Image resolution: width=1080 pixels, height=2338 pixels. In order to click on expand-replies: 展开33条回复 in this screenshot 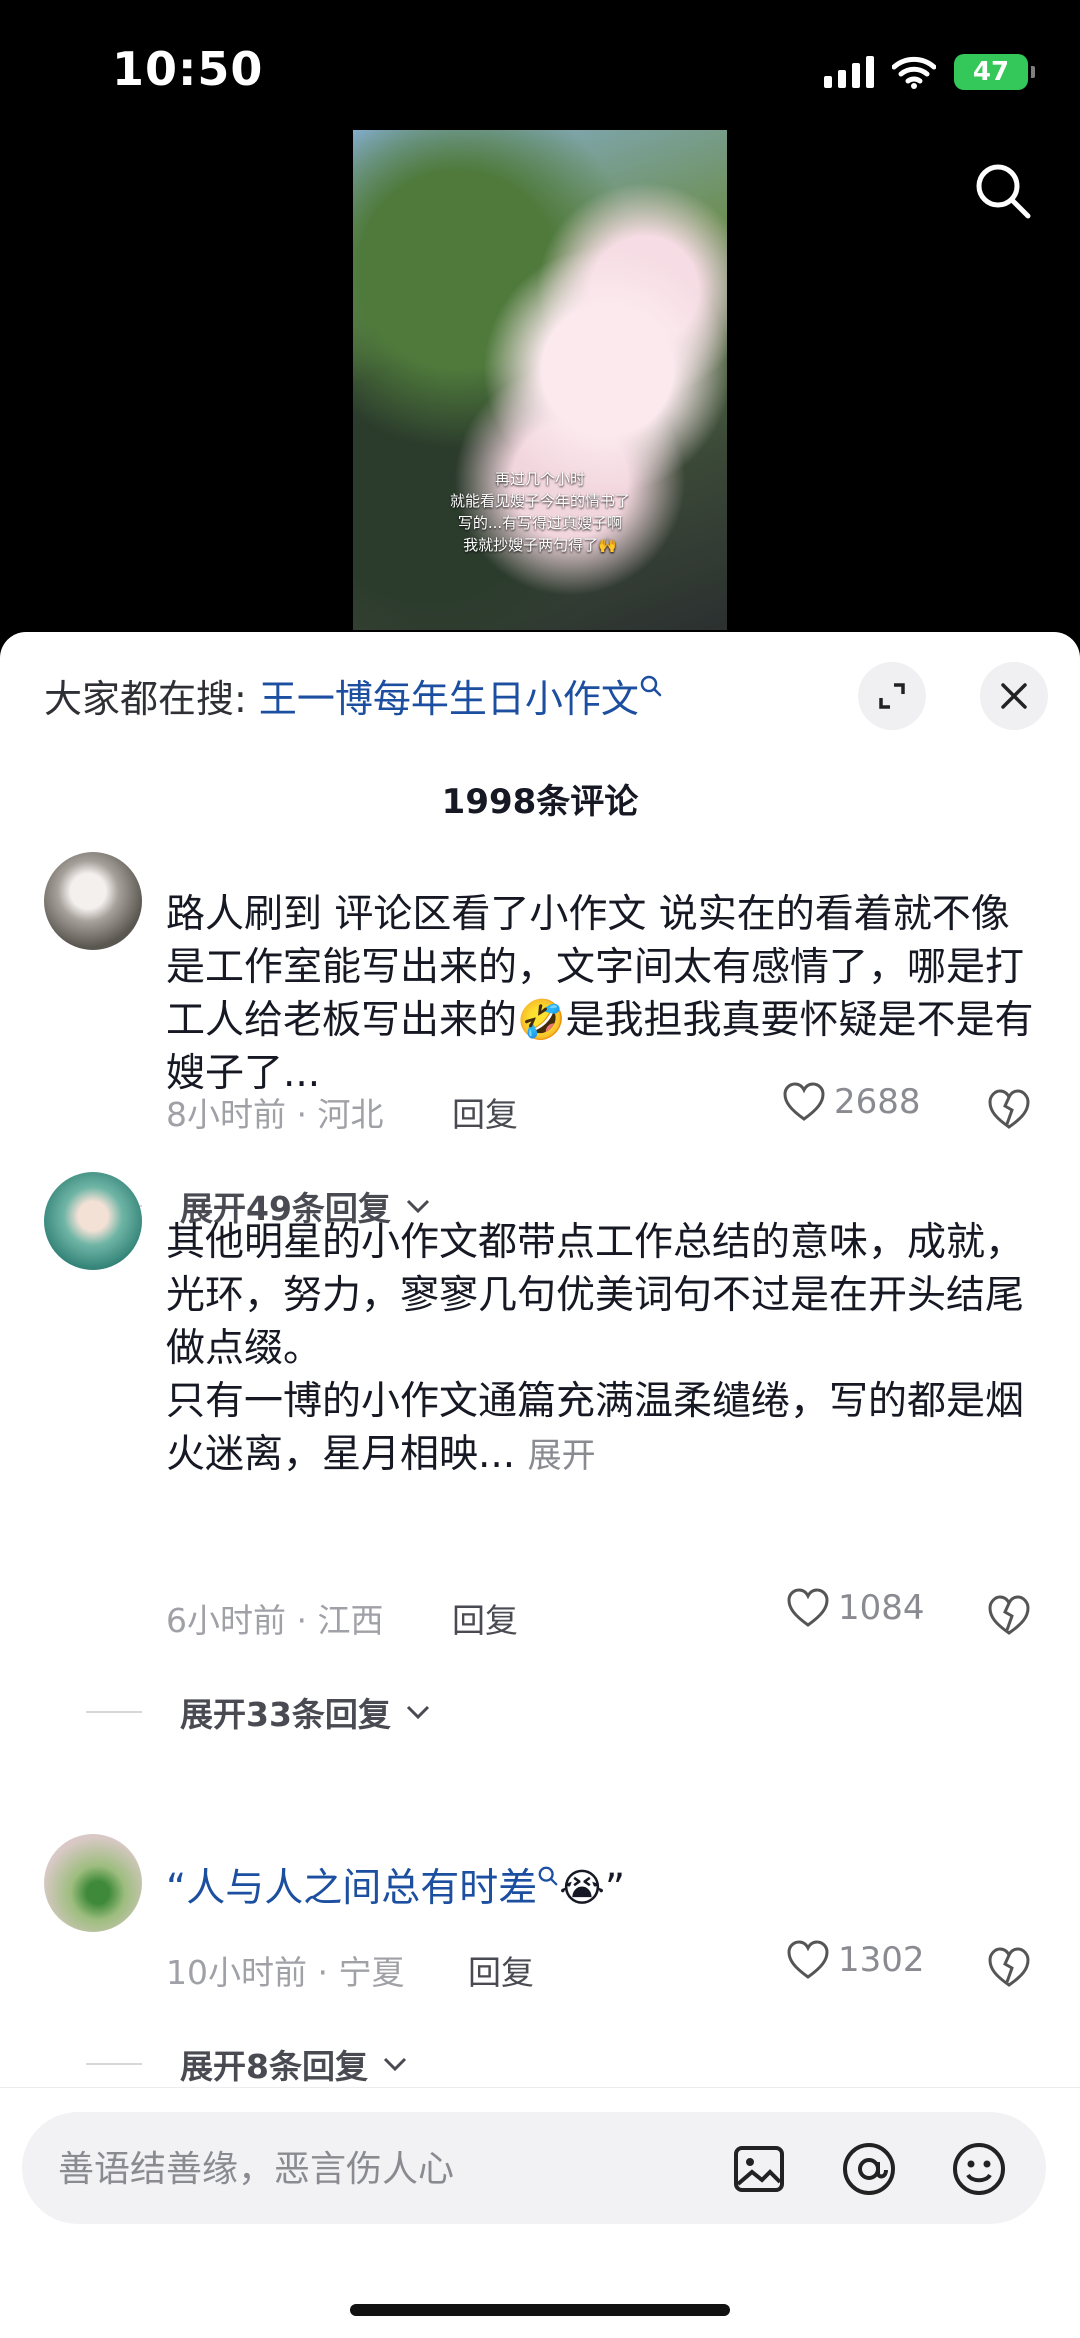, I will do `click(258, 1712)`.